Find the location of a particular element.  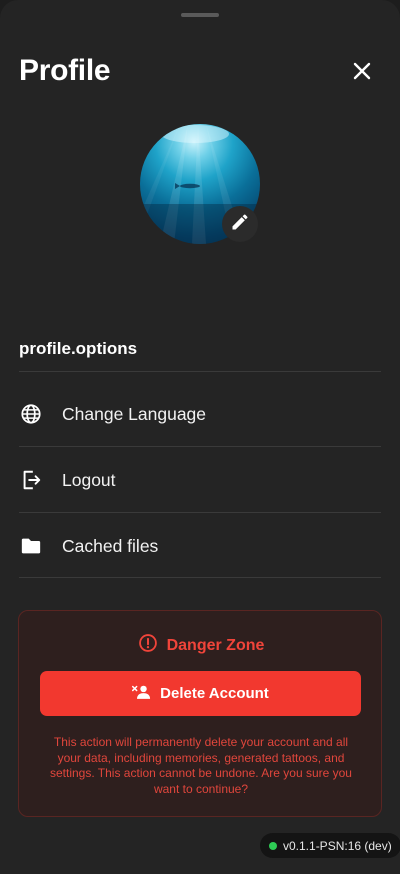

version-text: v0.1.1-PSN:16 (dev) is located at coordinates (337, 845).